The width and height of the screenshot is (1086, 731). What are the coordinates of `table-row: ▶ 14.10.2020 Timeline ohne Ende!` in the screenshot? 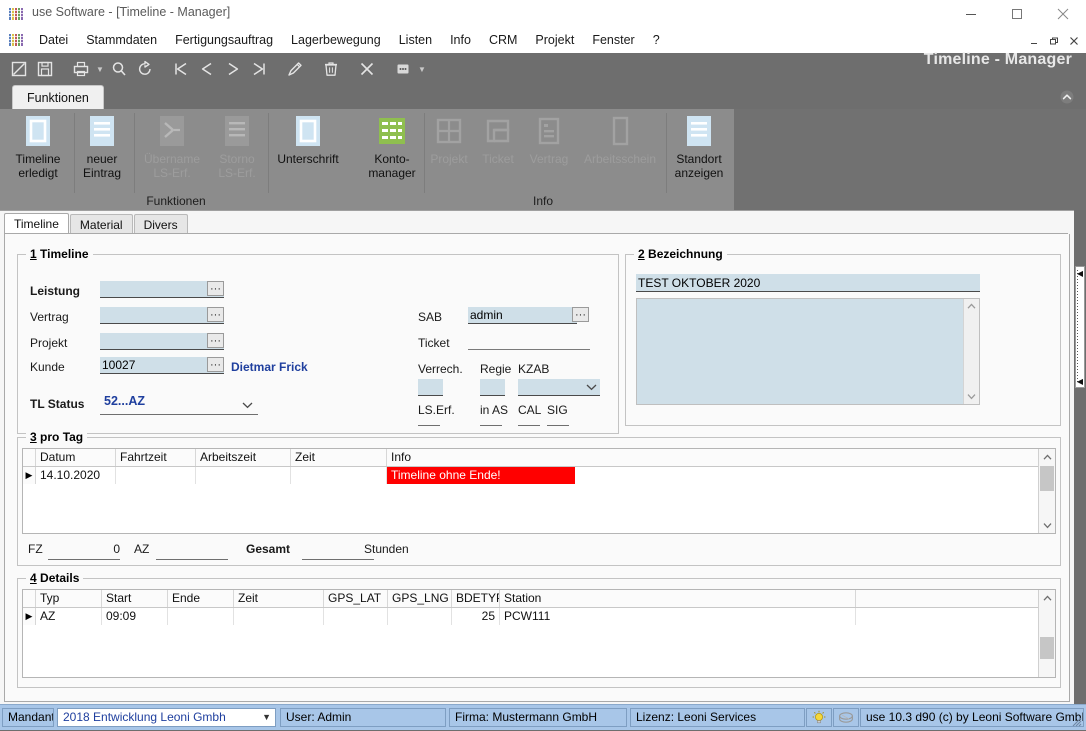 It's located at (539, 475).